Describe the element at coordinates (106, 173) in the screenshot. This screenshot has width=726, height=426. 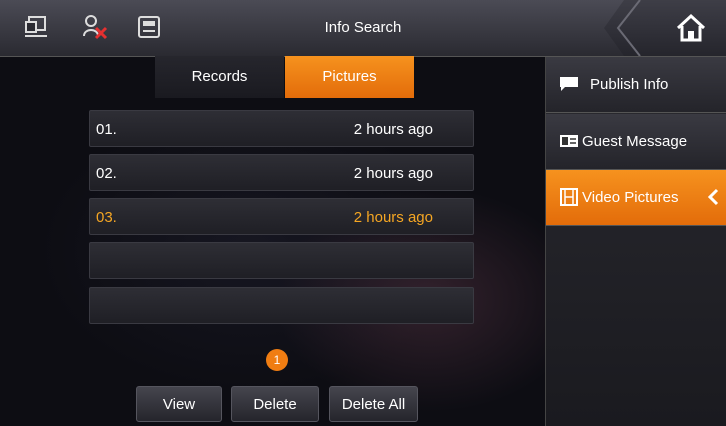
I see `item-index: 02.` at that location.